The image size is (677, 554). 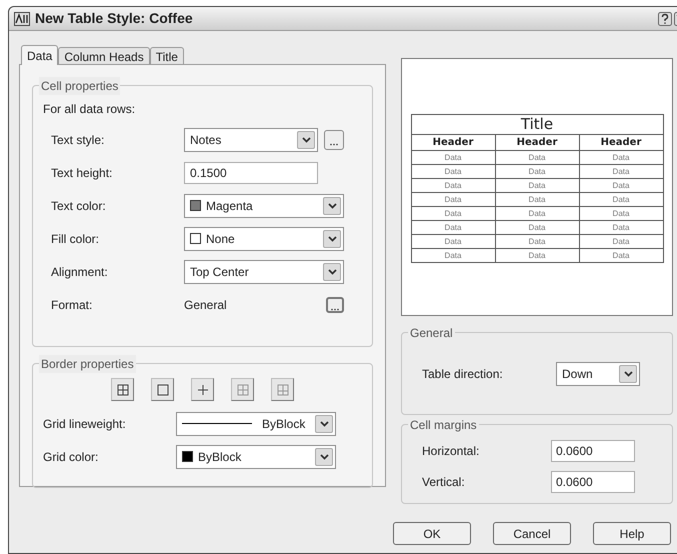 I want to click on dropdown: Notes, so click(x=251, y=140).